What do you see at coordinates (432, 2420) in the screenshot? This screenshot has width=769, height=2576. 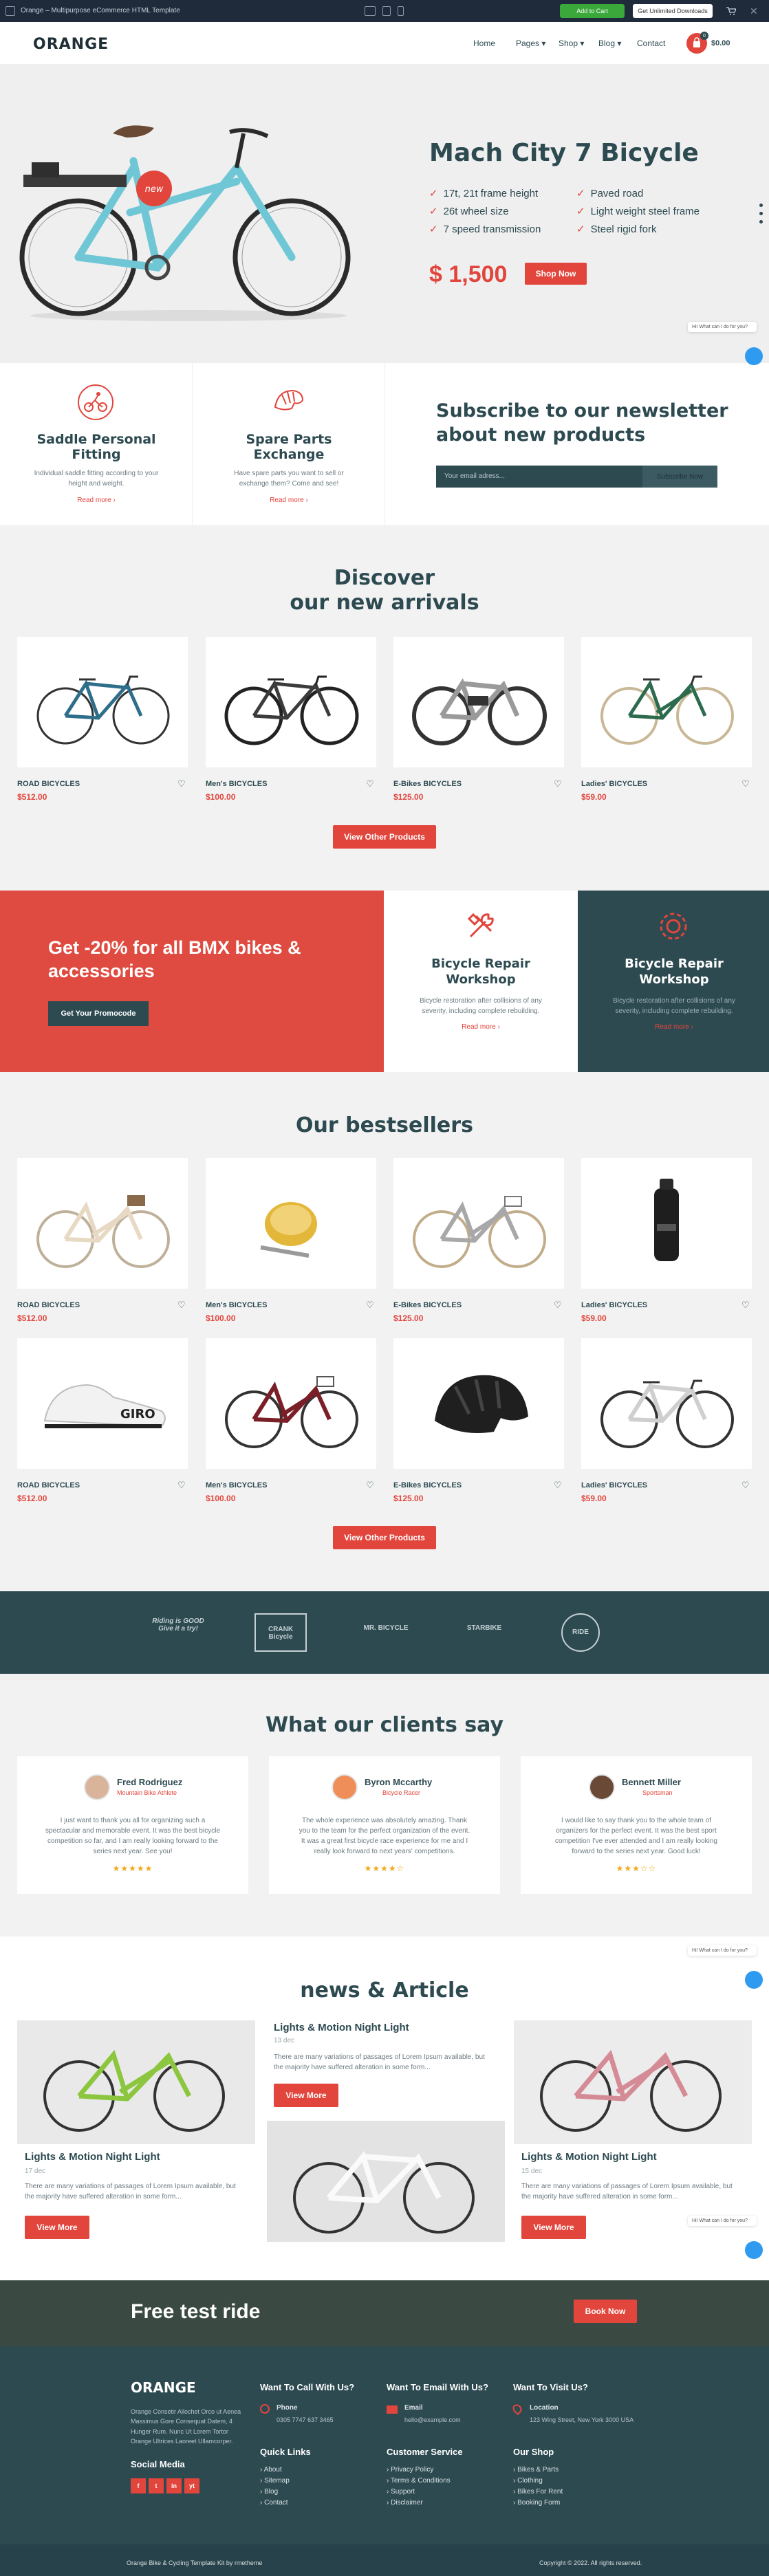 I see `email-value: hello@example.com` at bounding box center [432, 2420].